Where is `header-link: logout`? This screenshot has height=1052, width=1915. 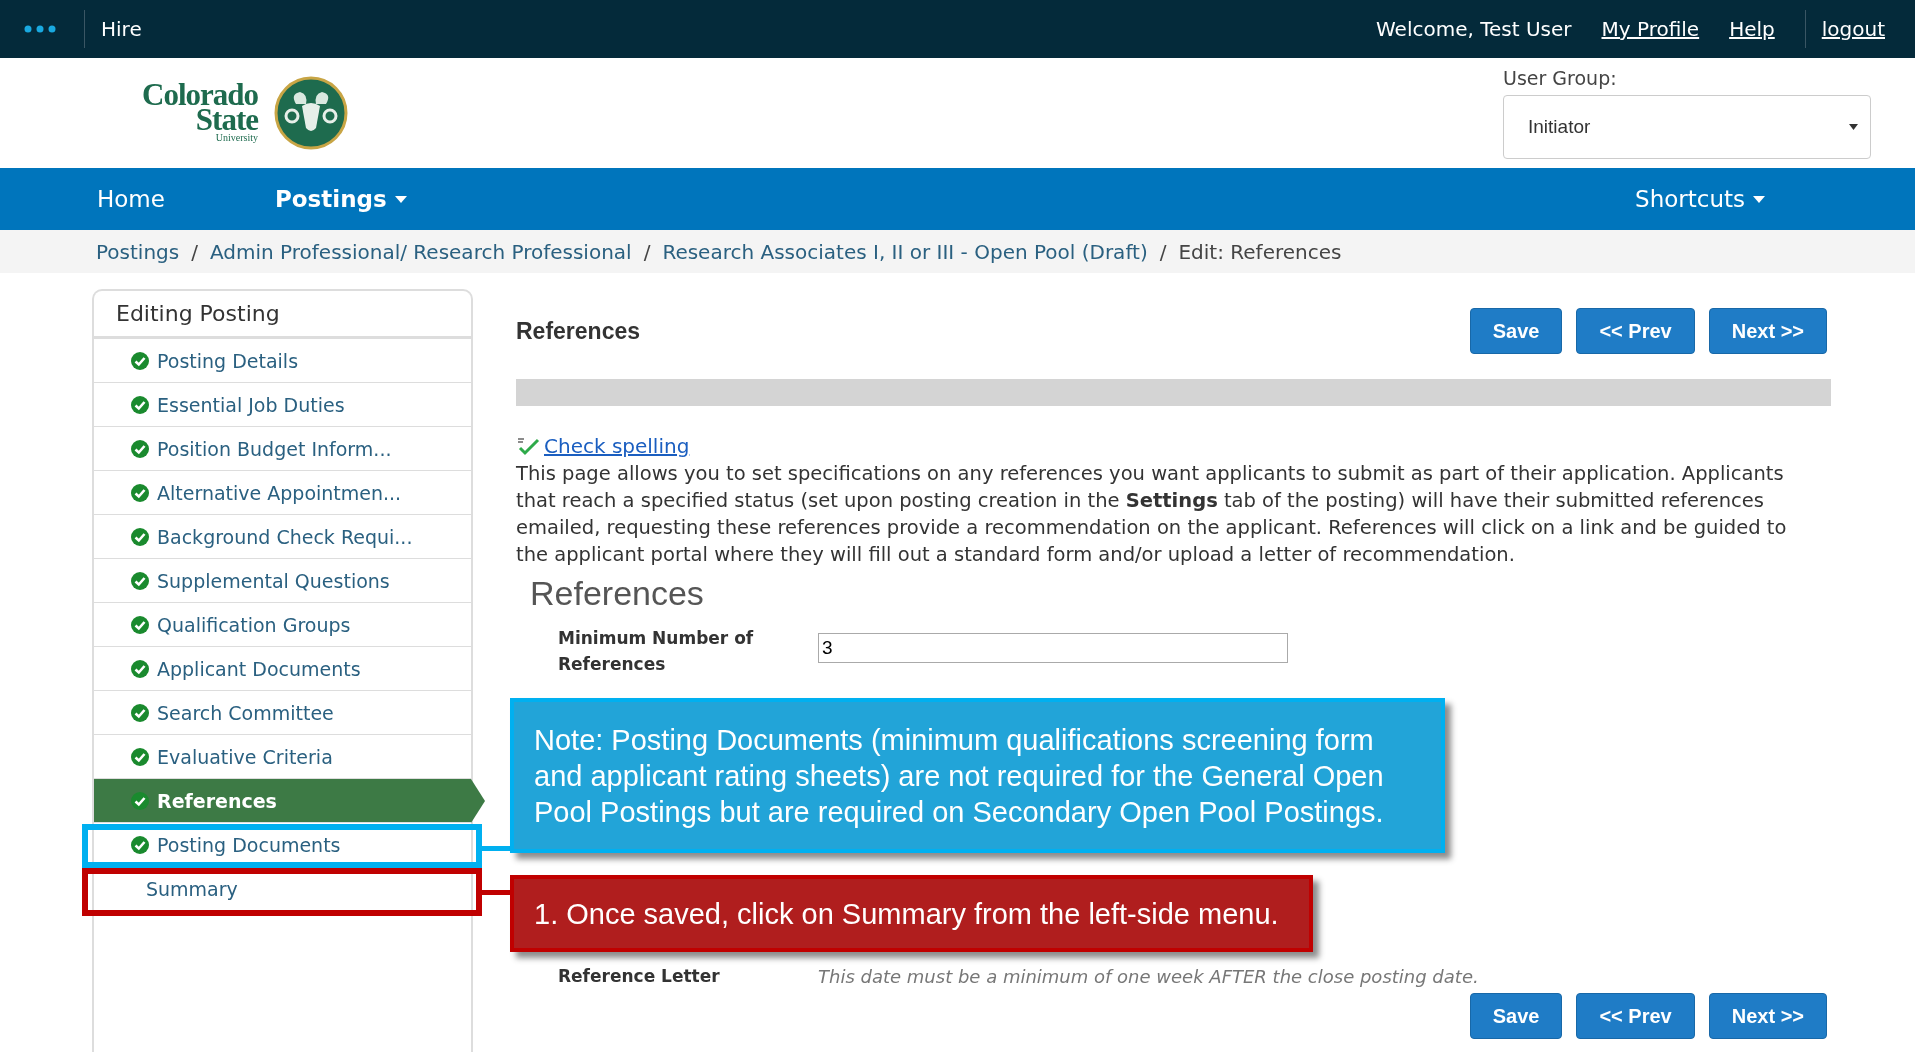
header-link: logout is located at coordinates (1853, 29).